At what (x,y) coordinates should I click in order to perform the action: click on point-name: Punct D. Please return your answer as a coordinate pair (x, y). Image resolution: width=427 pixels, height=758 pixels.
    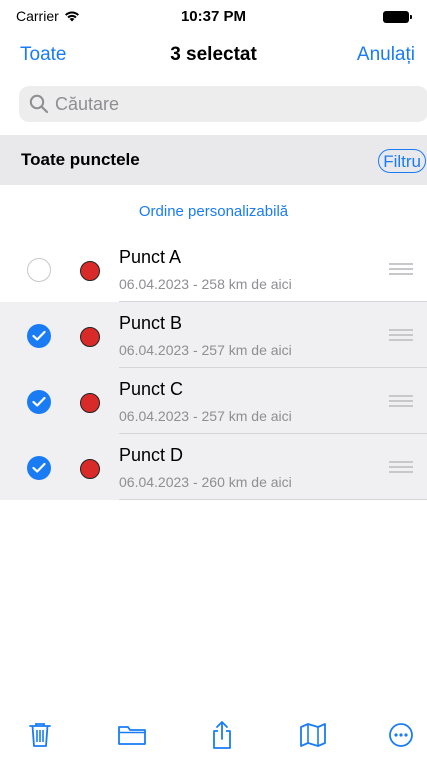
    Looking at the image, I should click on (151, 455).